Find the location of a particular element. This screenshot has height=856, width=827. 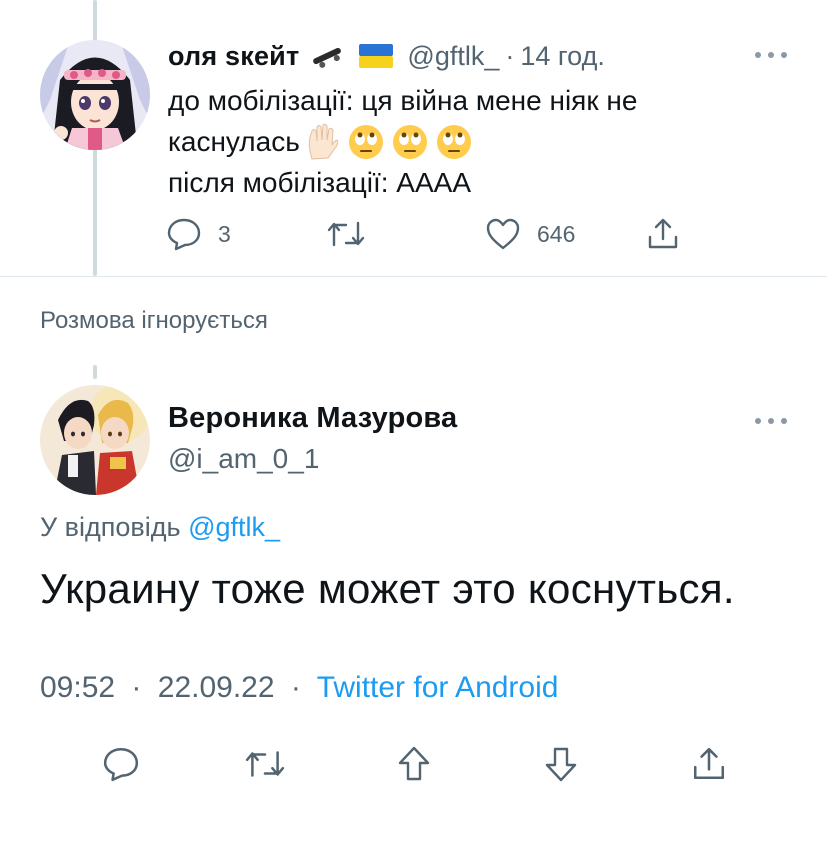

skateboard-icon is located at coordinates (327, 56).